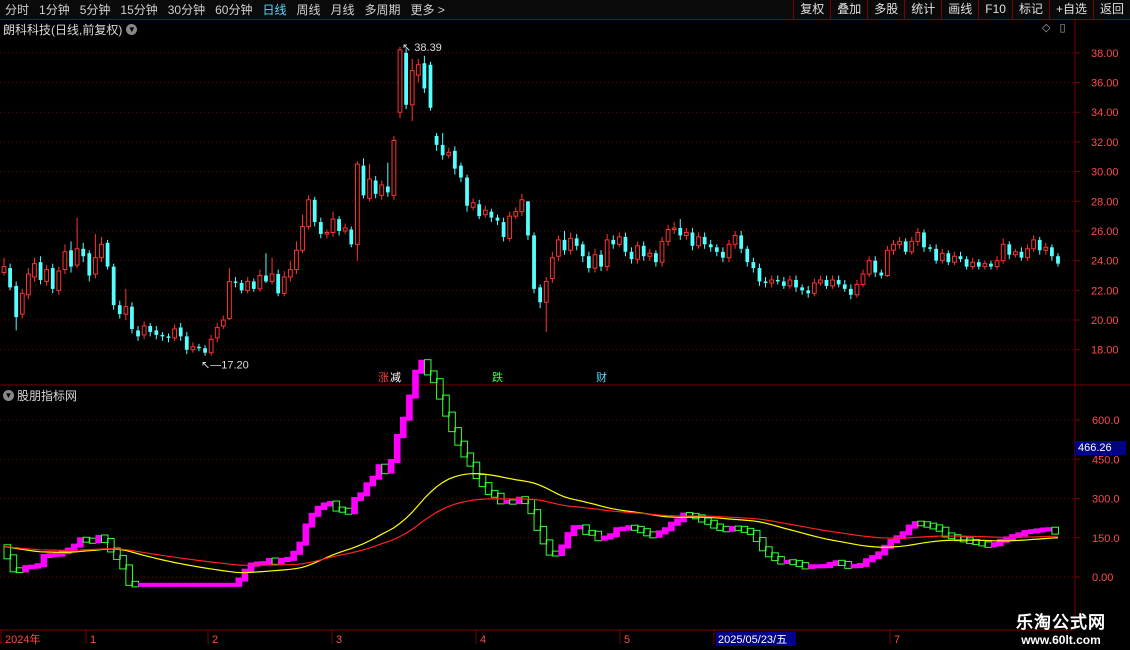  What do you see at coordinates (1102, 578) in the screenshot?
I see `indicator-tick-label: 0.00` at bounding box center [1102, 578].